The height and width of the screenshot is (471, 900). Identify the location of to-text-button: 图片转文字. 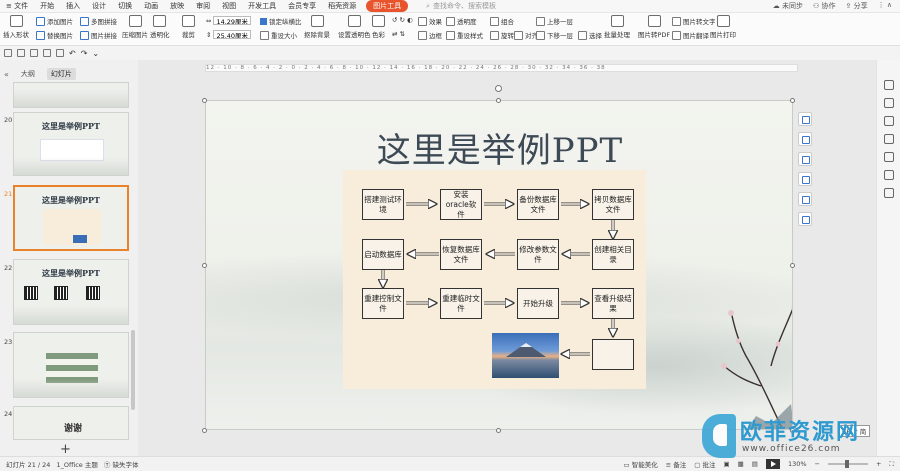
(694, 21).